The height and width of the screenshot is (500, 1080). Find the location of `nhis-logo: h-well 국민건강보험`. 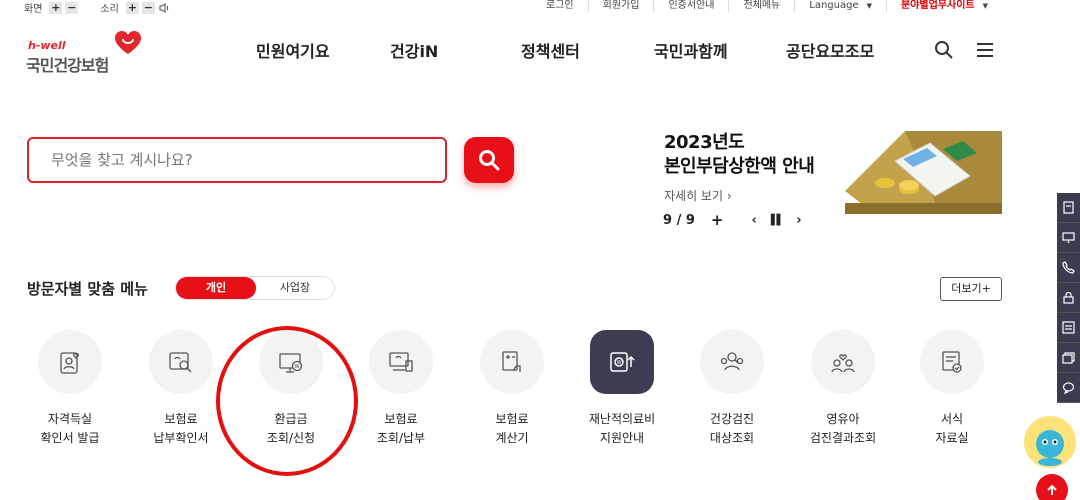

nhis-logo: h-well 국민건강보험 is located at coordinates (86, 52).